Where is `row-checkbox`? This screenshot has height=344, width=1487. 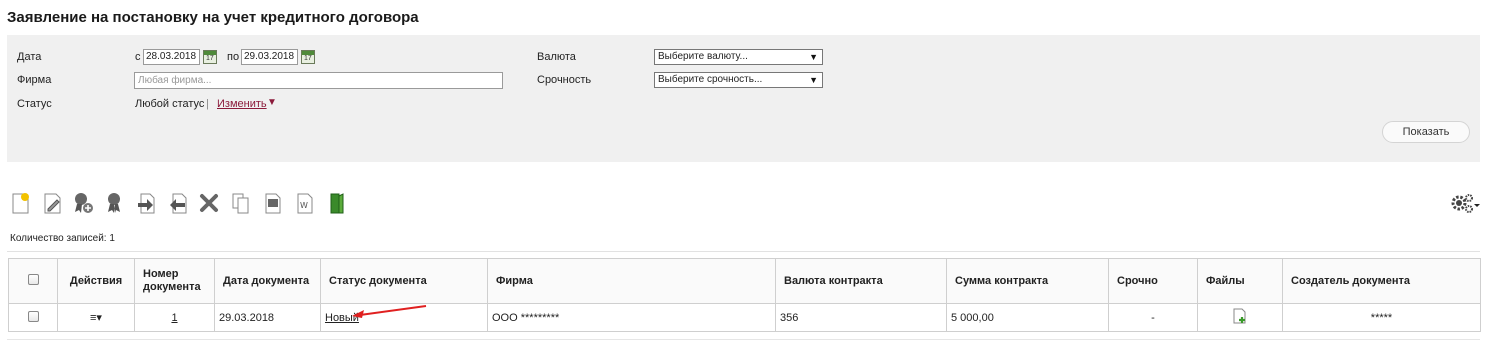
row-checkbox is located at coordinates (33, 316).